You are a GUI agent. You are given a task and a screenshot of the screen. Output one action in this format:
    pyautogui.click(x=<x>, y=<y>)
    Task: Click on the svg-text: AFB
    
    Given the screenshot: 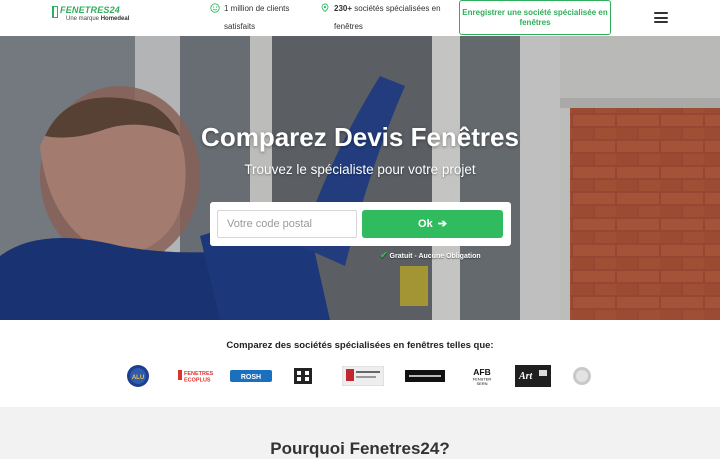 What is the action you would take?
    pyautogui.click(x=481, y=372)
    